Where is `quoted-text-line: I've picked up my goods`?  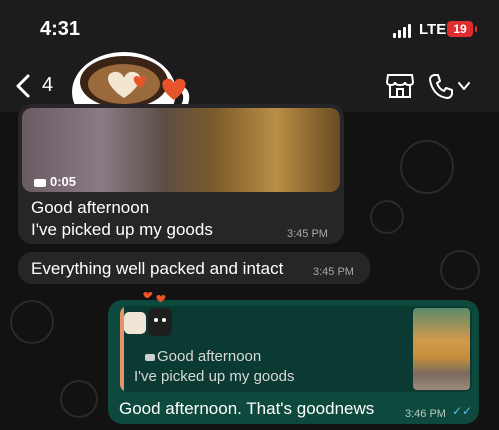
quoted-text-line: I've picked up my goods is located at coordinates (214, 376).